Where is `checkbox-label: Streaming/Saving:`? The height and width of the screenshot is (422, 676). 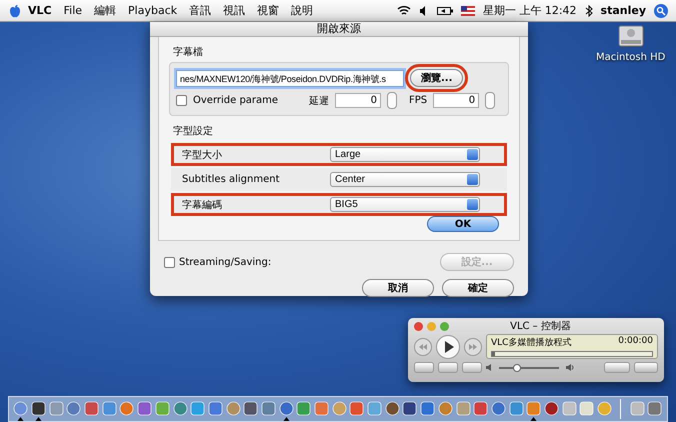
checkbox-label: Streaming/Saving: is located at coordinates (225, 262).